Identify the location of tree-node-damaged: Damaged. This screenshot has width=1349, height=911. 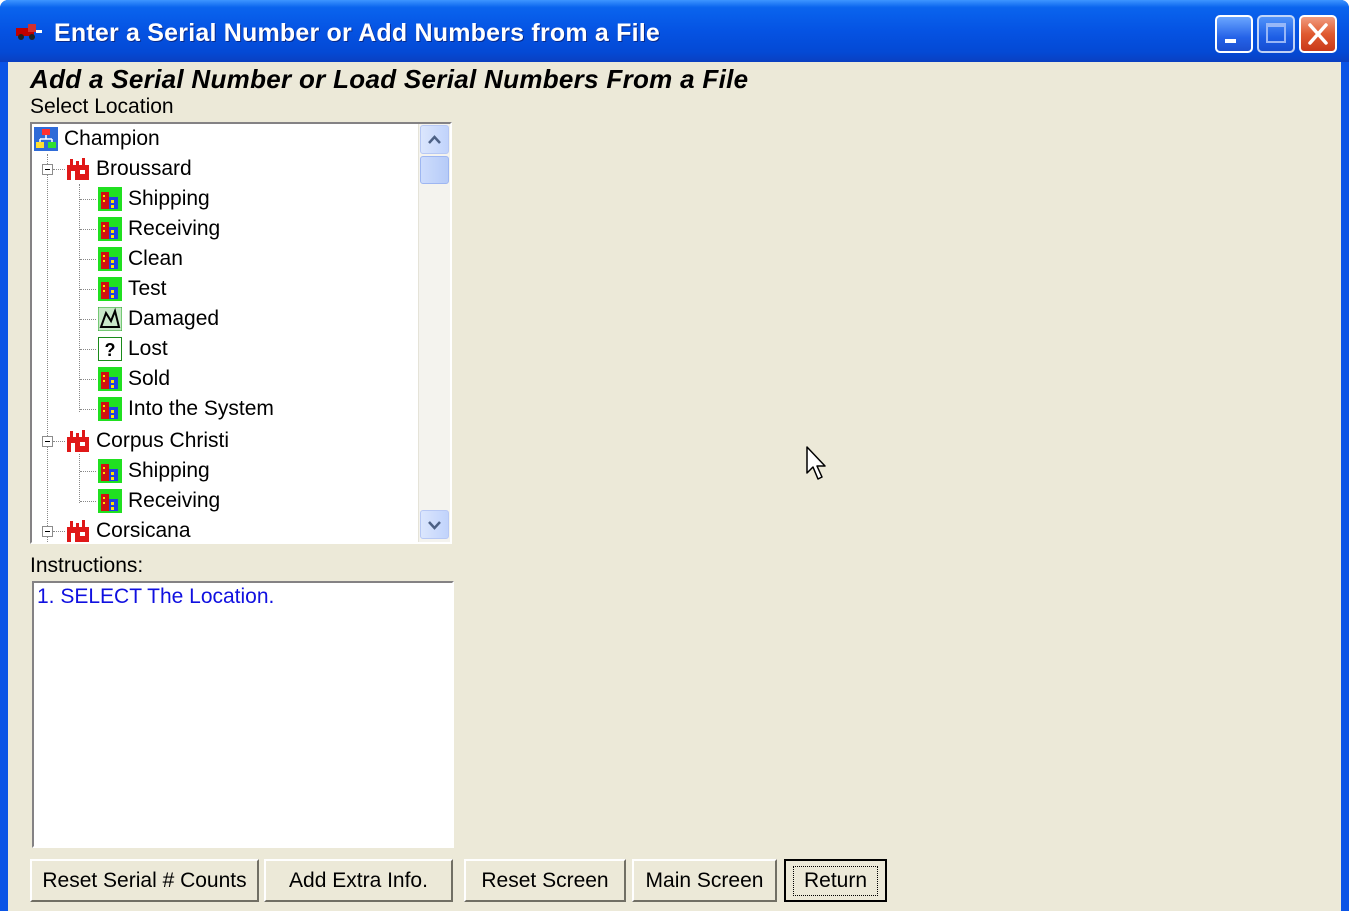
(158, 319).